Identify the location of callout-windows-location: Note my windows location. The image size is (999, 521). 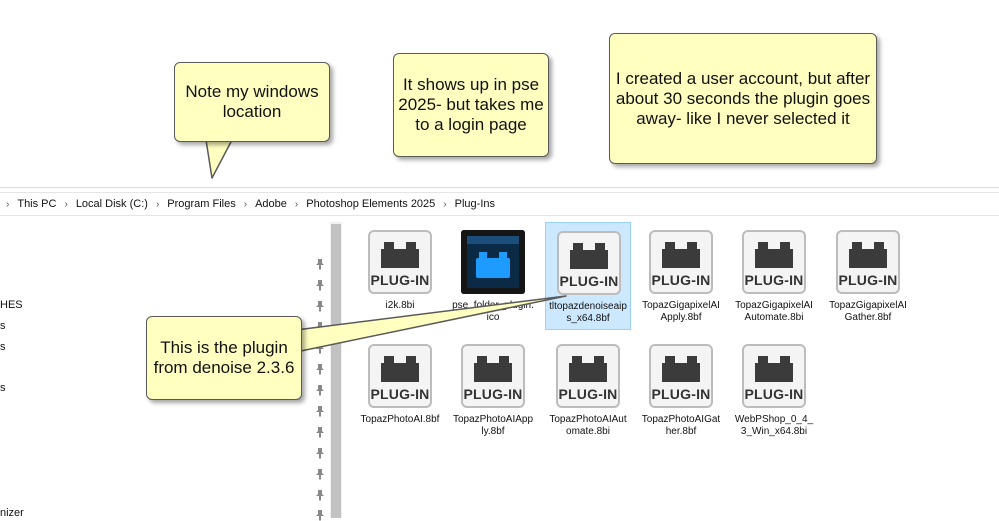
(252, 102).